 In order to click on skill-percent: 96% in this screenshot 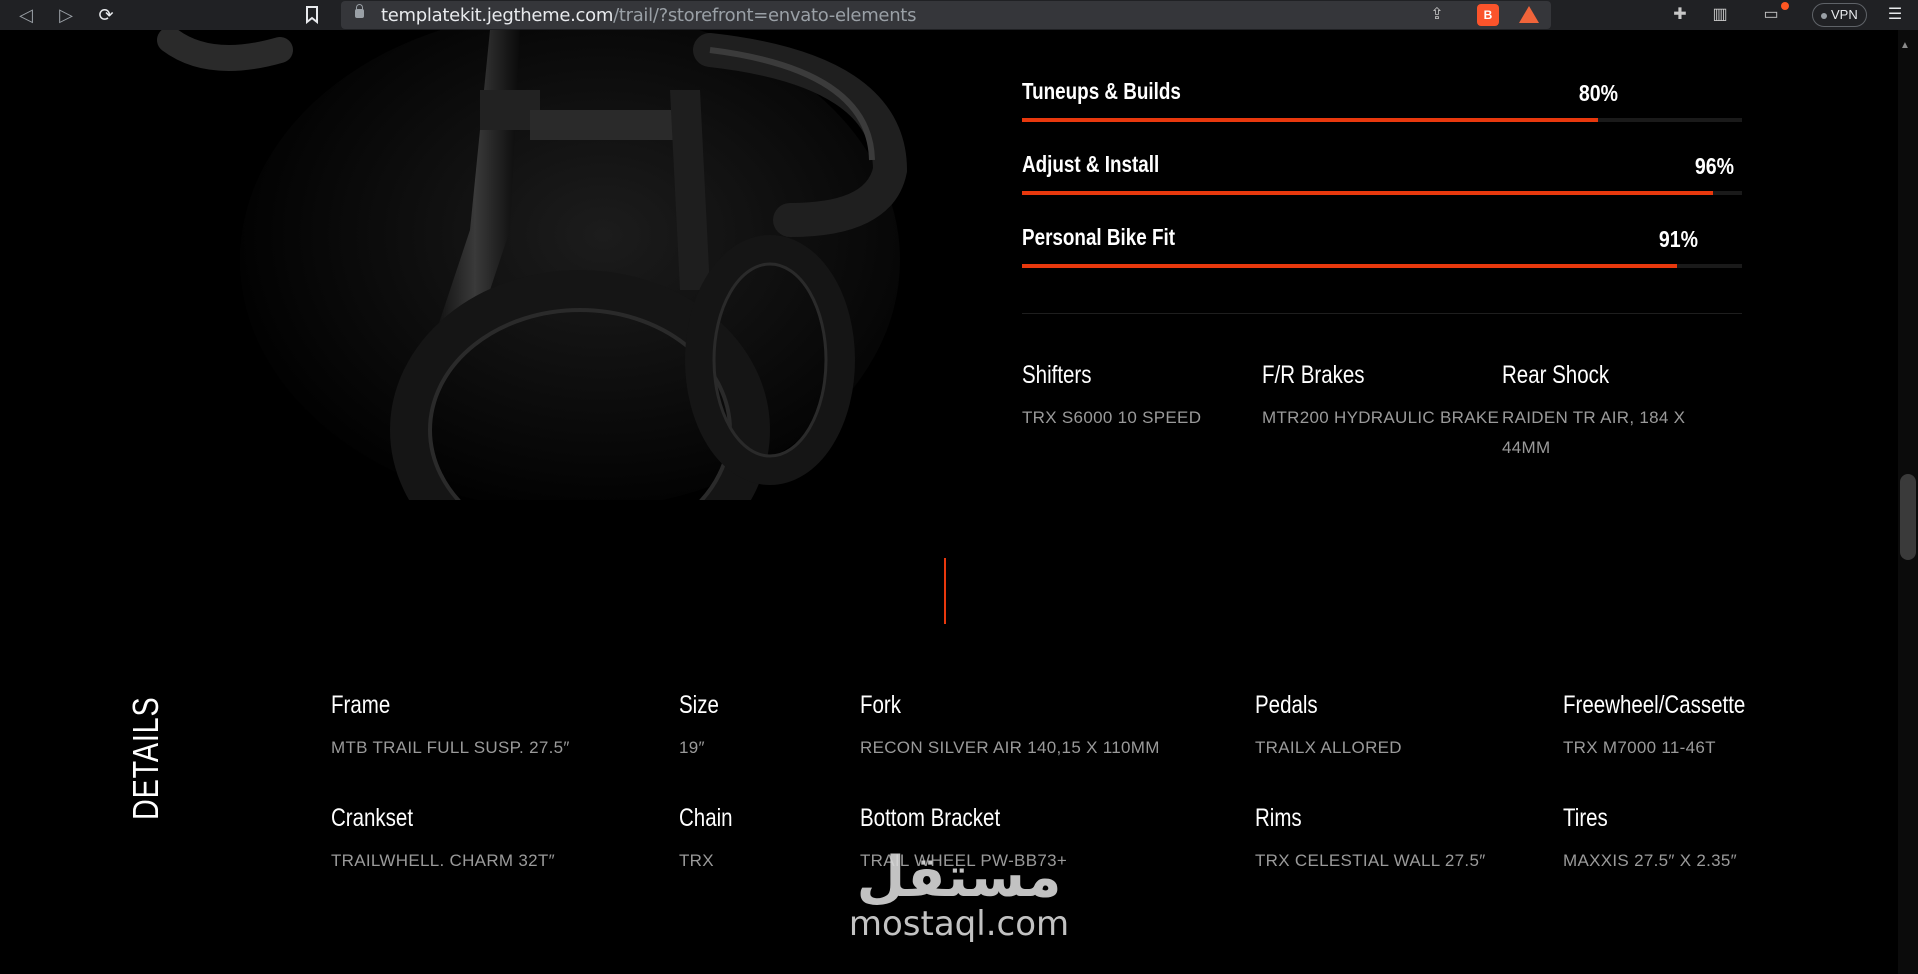, I will do `click(1714, 166)`.